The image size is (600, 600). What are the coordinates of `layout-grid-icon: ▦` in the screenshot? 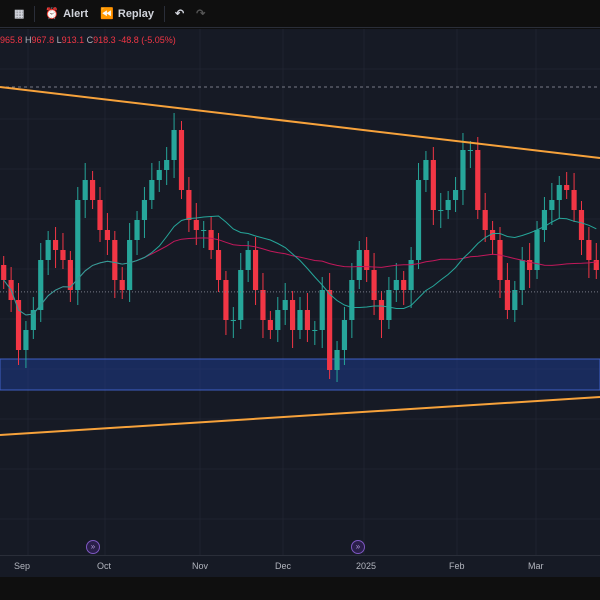 It's located at (19, 13).